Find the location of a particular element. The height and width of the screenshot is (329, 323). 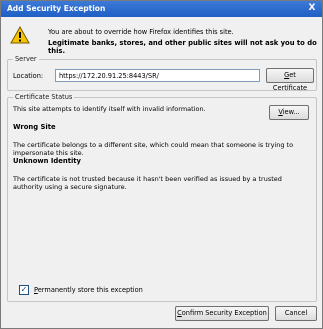

permanent-store-label: ermanently store this exception is located at coordinates (90, 290).